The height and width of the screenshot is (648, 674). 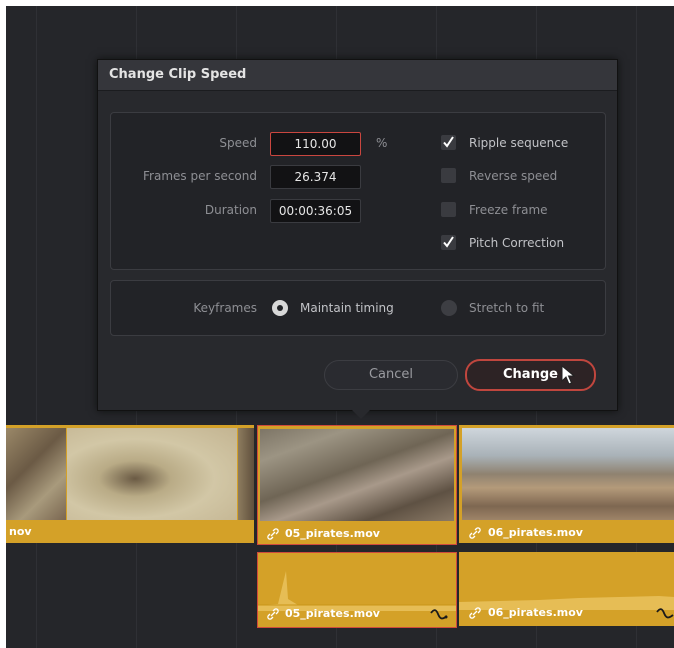 I want to click on audio-clip-05: 05_pirates.mov, so click(x=357, y=590).